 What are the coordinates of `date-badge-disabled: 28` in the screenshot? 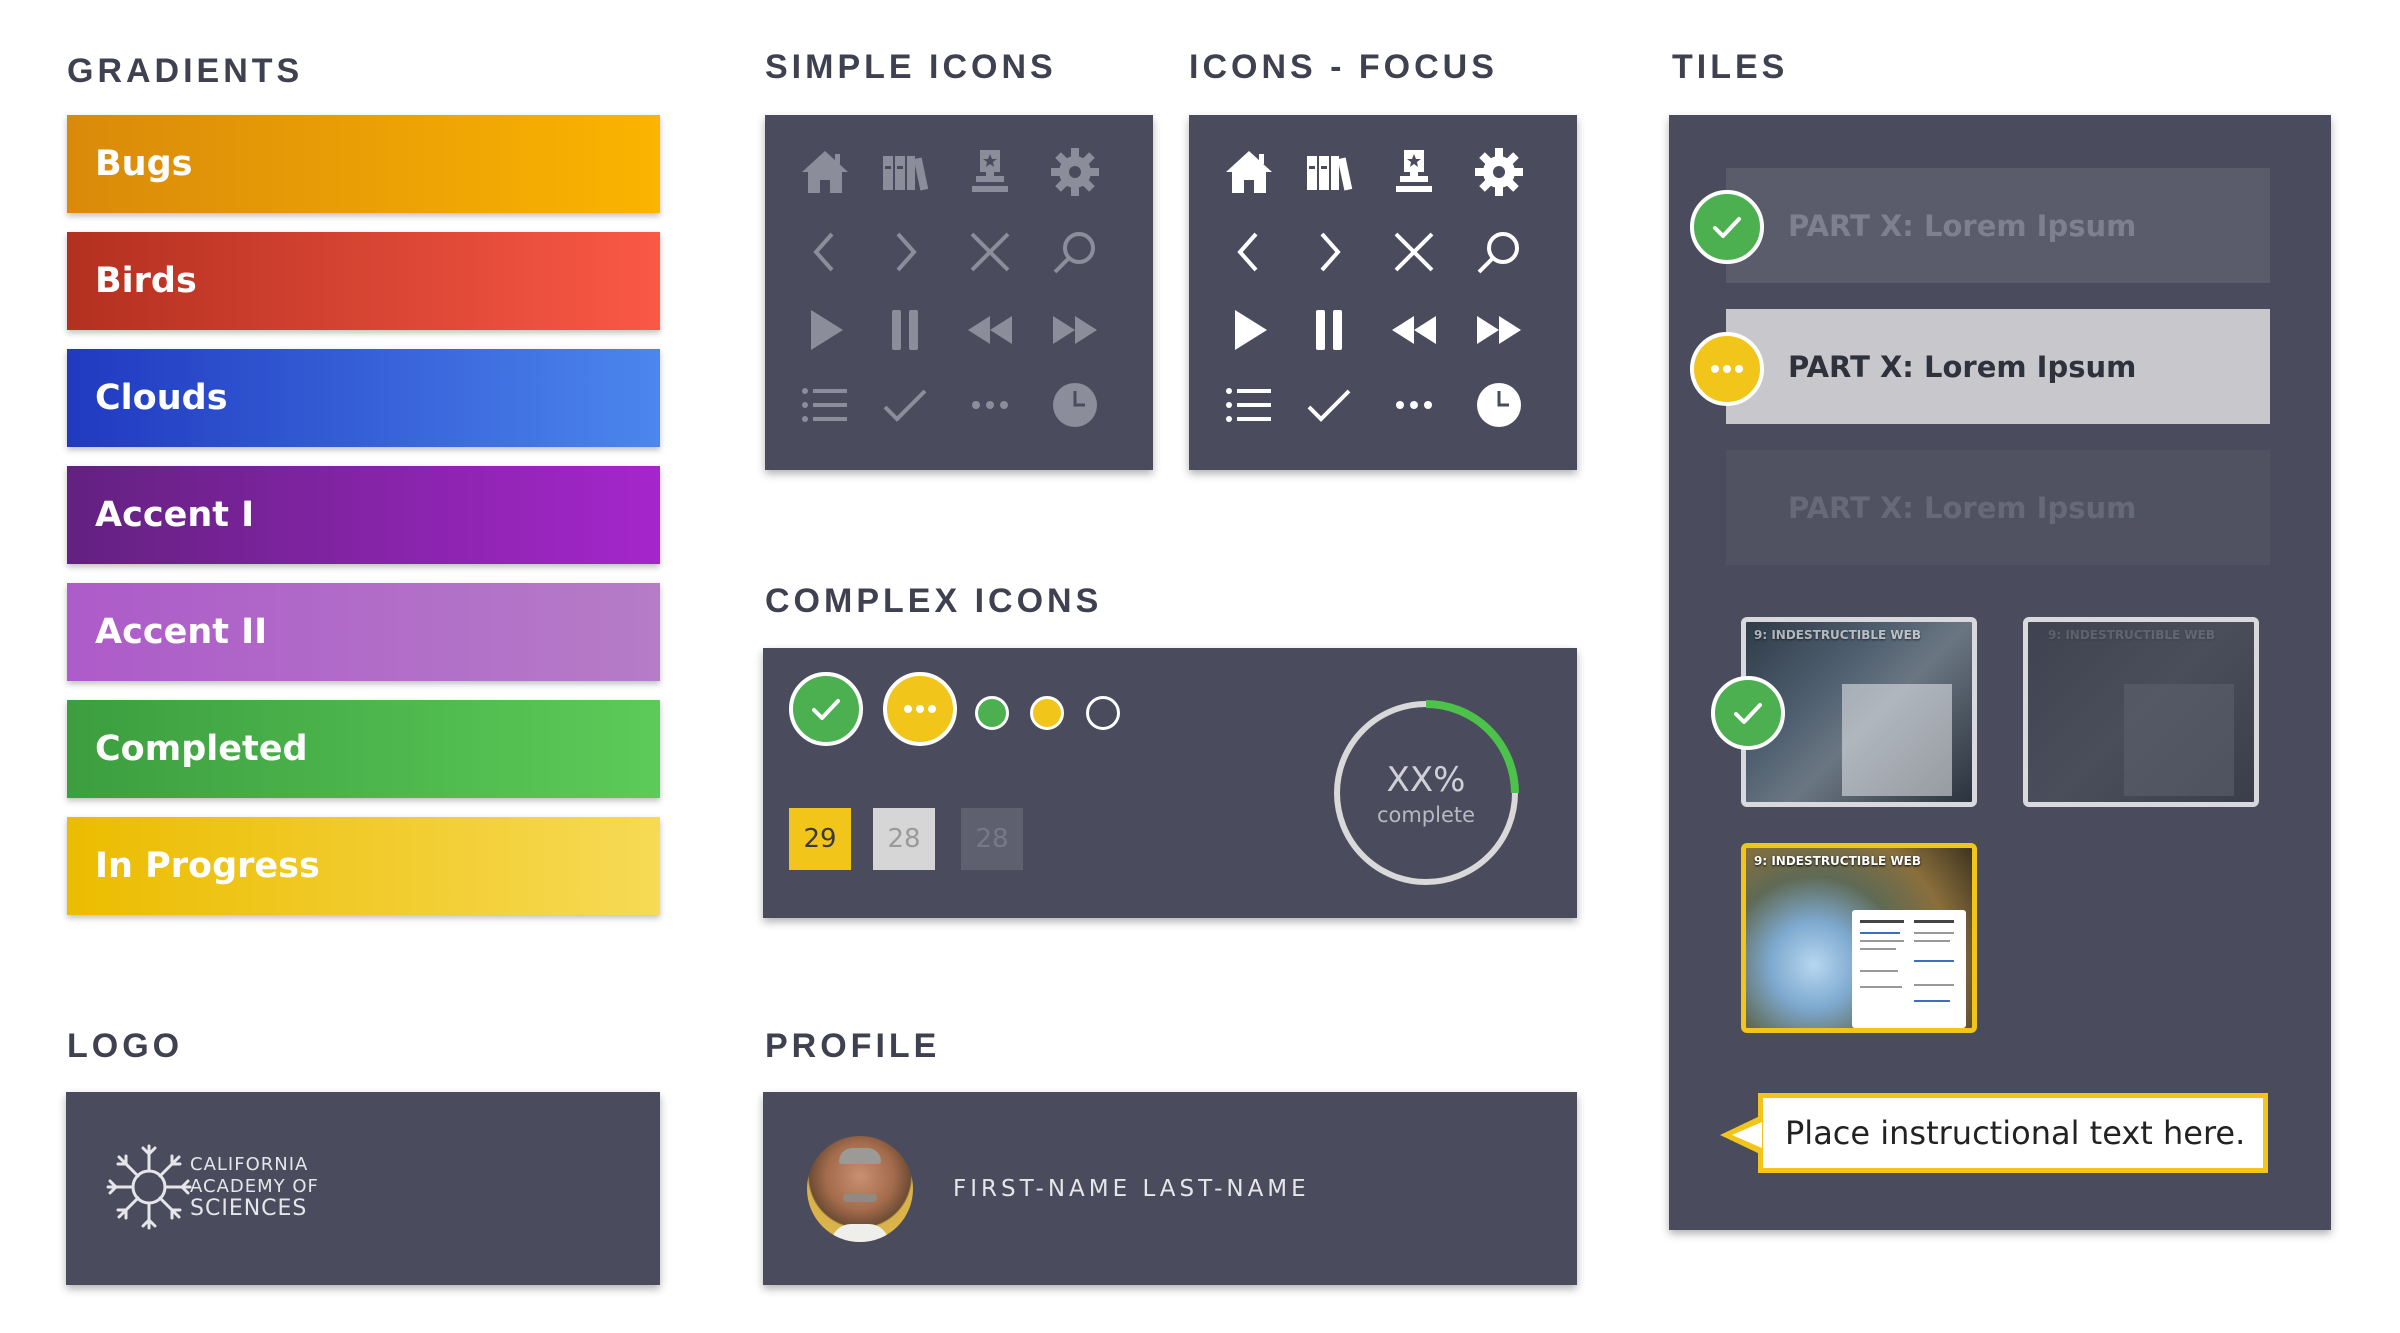 It's located at (992, 839).